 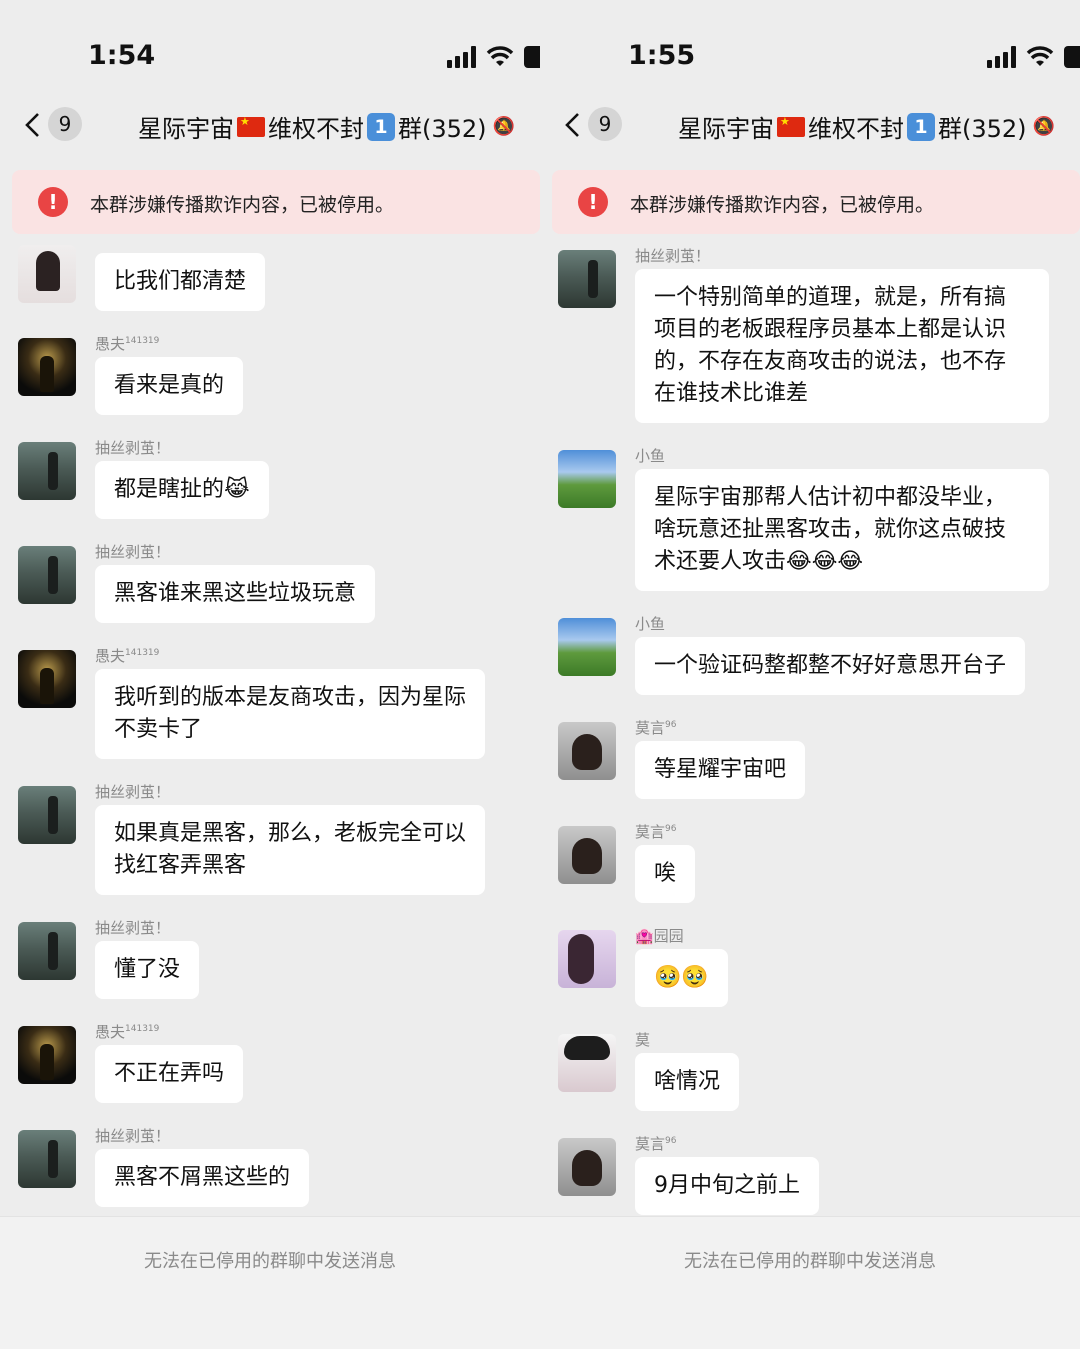 What do you see at coordinates (235, 594) in the screenshot?
I see `message-bubble: 黑客谁来黑这些垃圾玩意` at bounding box center [235, 594].